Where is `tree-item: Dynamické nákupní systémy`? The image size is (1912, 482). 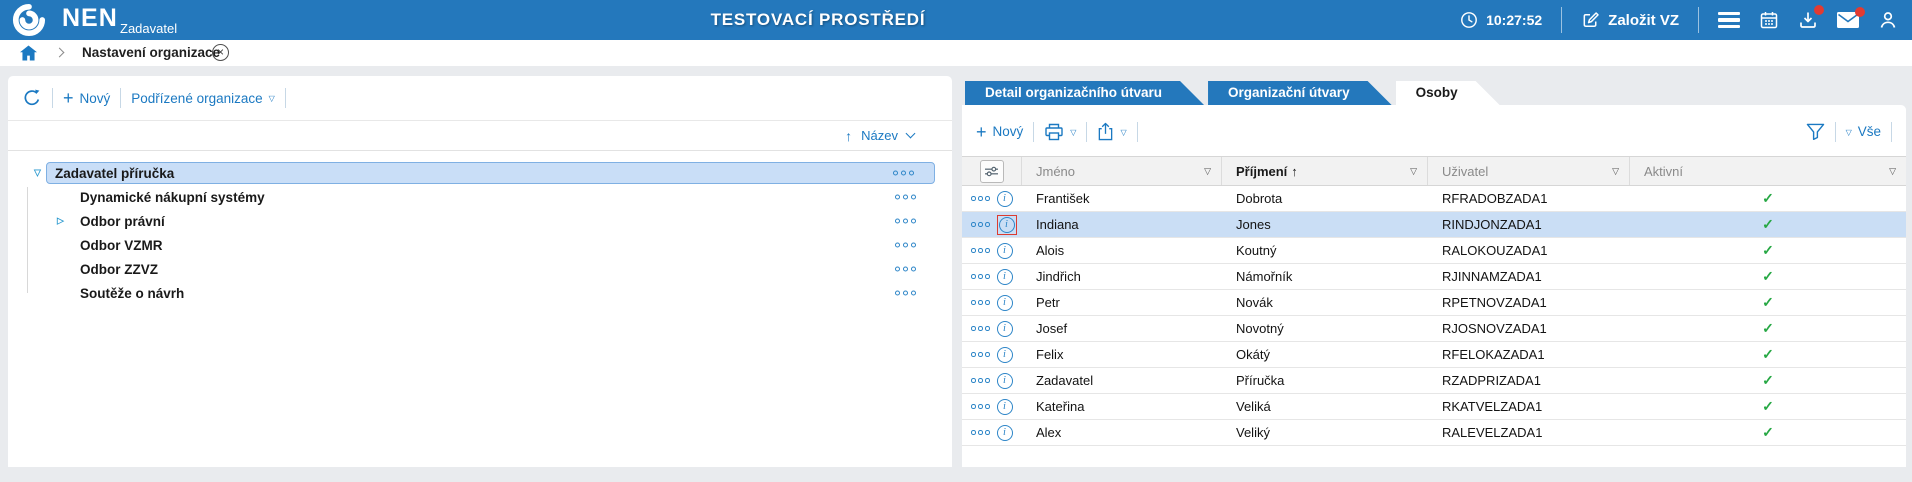 tree-item: Dynamické nákupní systémy is located at coordinates (480, 197).